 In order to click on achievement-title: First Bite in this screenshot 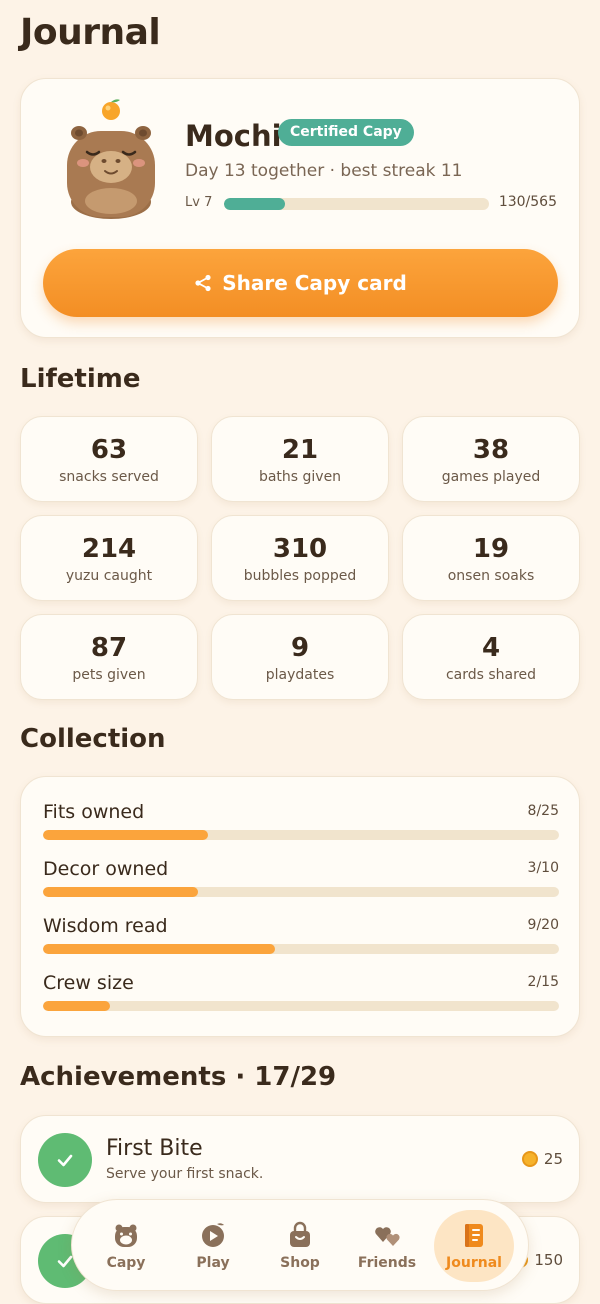, I will do `click(154, 1148)`.